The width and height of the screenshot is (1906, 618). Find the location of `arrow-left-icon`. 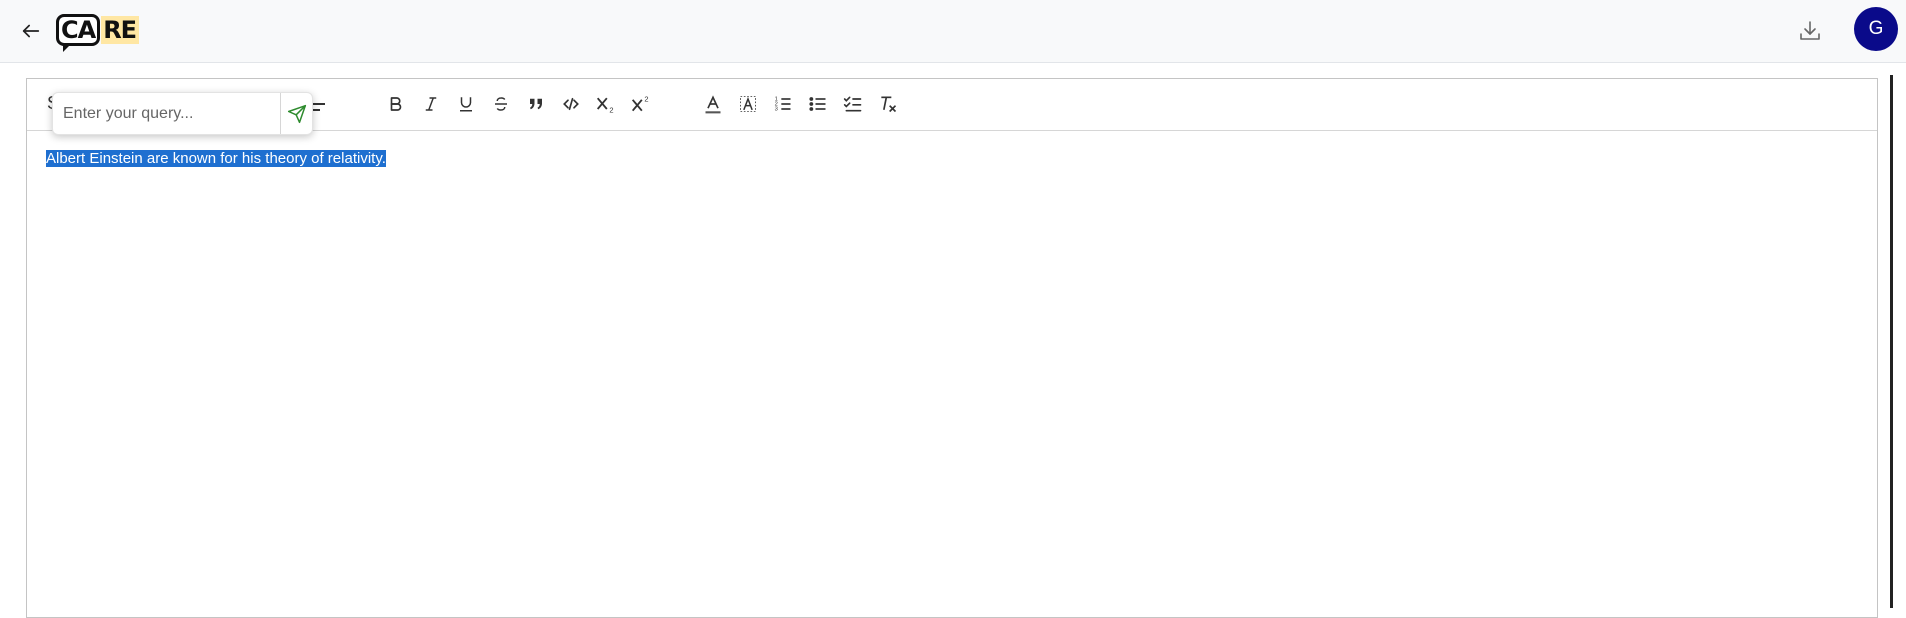

arrow-left-icon is located at coordinates (31, 31).